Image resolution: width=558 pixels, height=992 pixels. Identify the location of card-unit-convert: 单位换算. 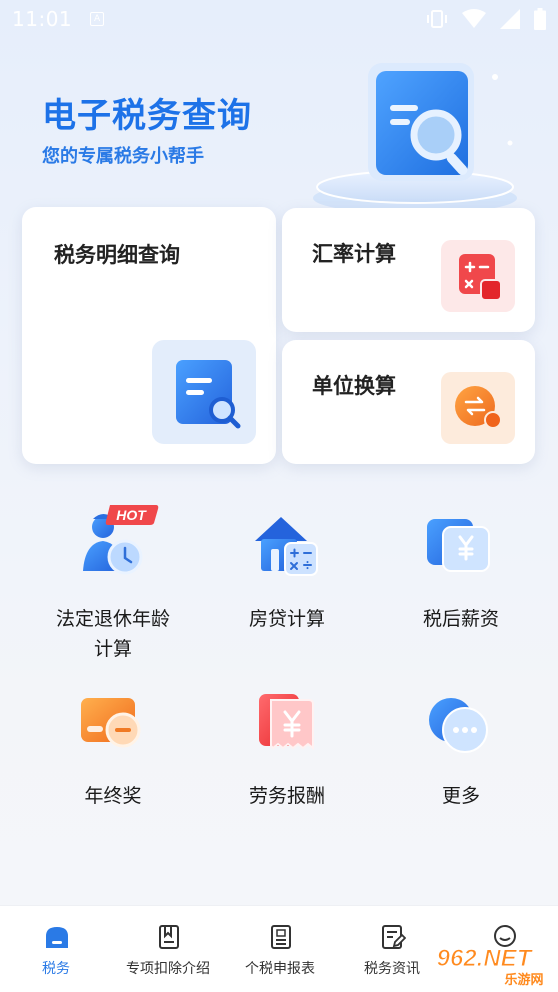
(408, 402).